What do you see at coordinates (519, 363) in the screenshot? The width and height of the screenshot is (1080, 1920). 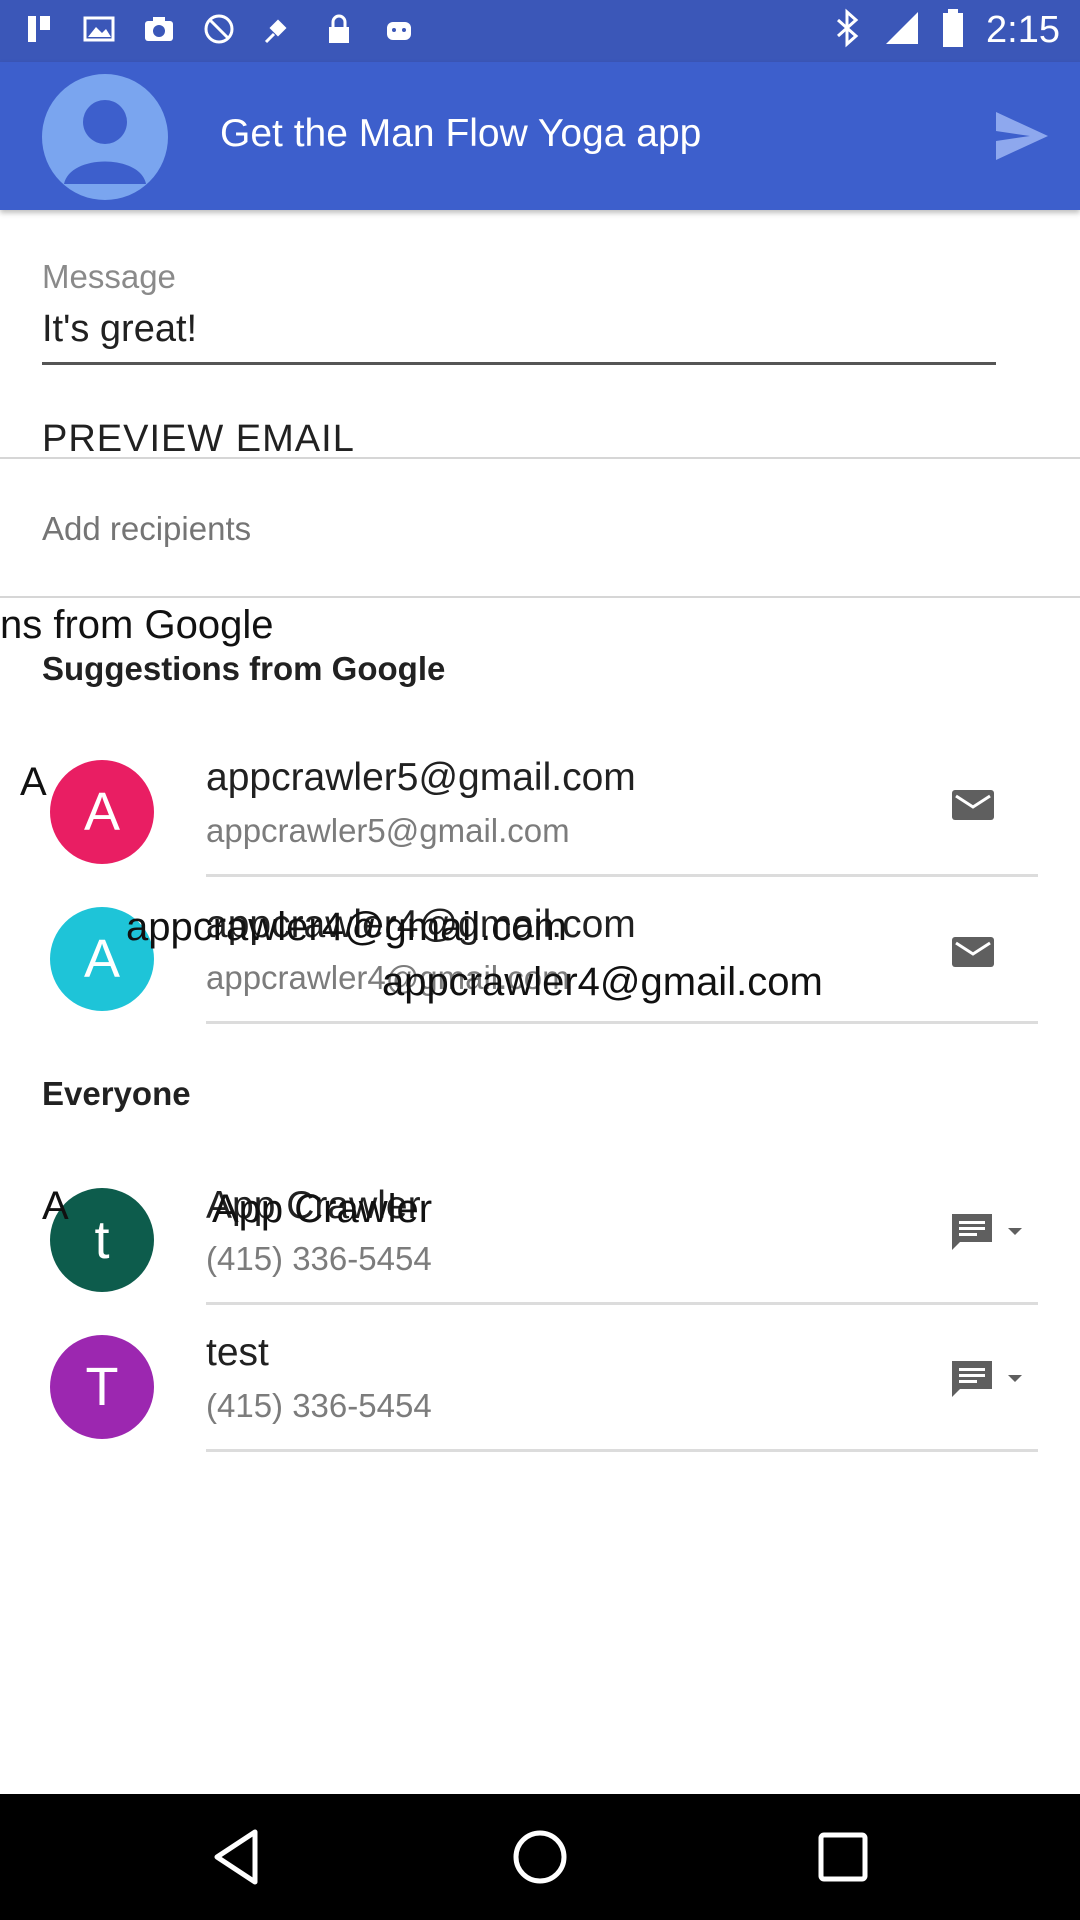 I see `message-underline` at bounding box center [519, 363].